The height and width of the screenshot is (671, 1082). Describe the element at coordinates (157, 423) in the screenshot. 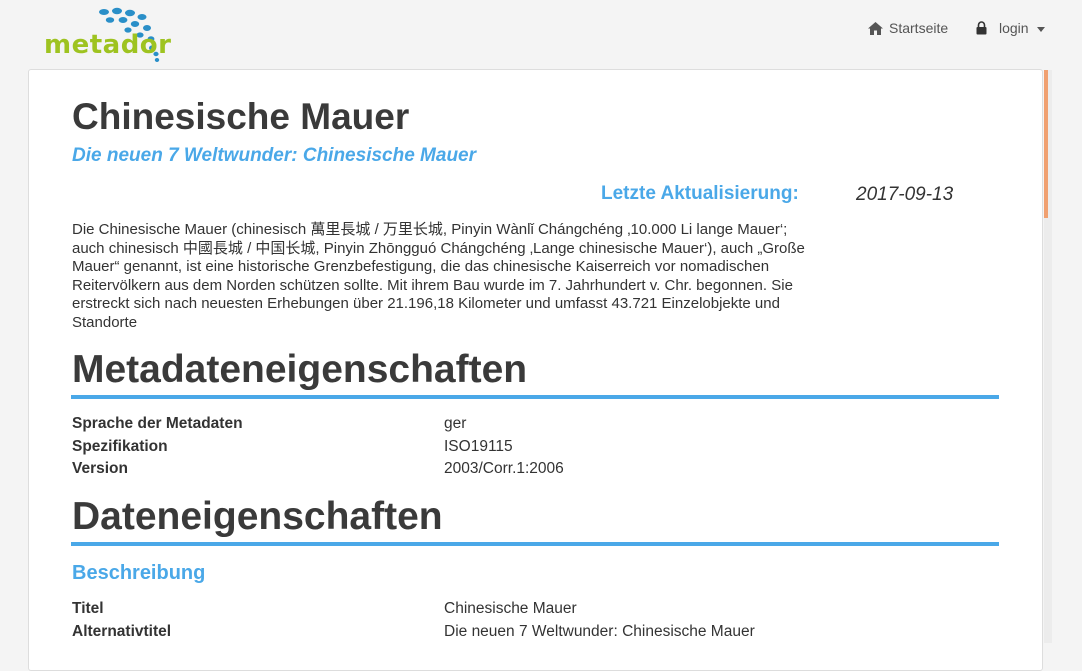

I see `metadata-key: Sprache der Metadaten` at that location.